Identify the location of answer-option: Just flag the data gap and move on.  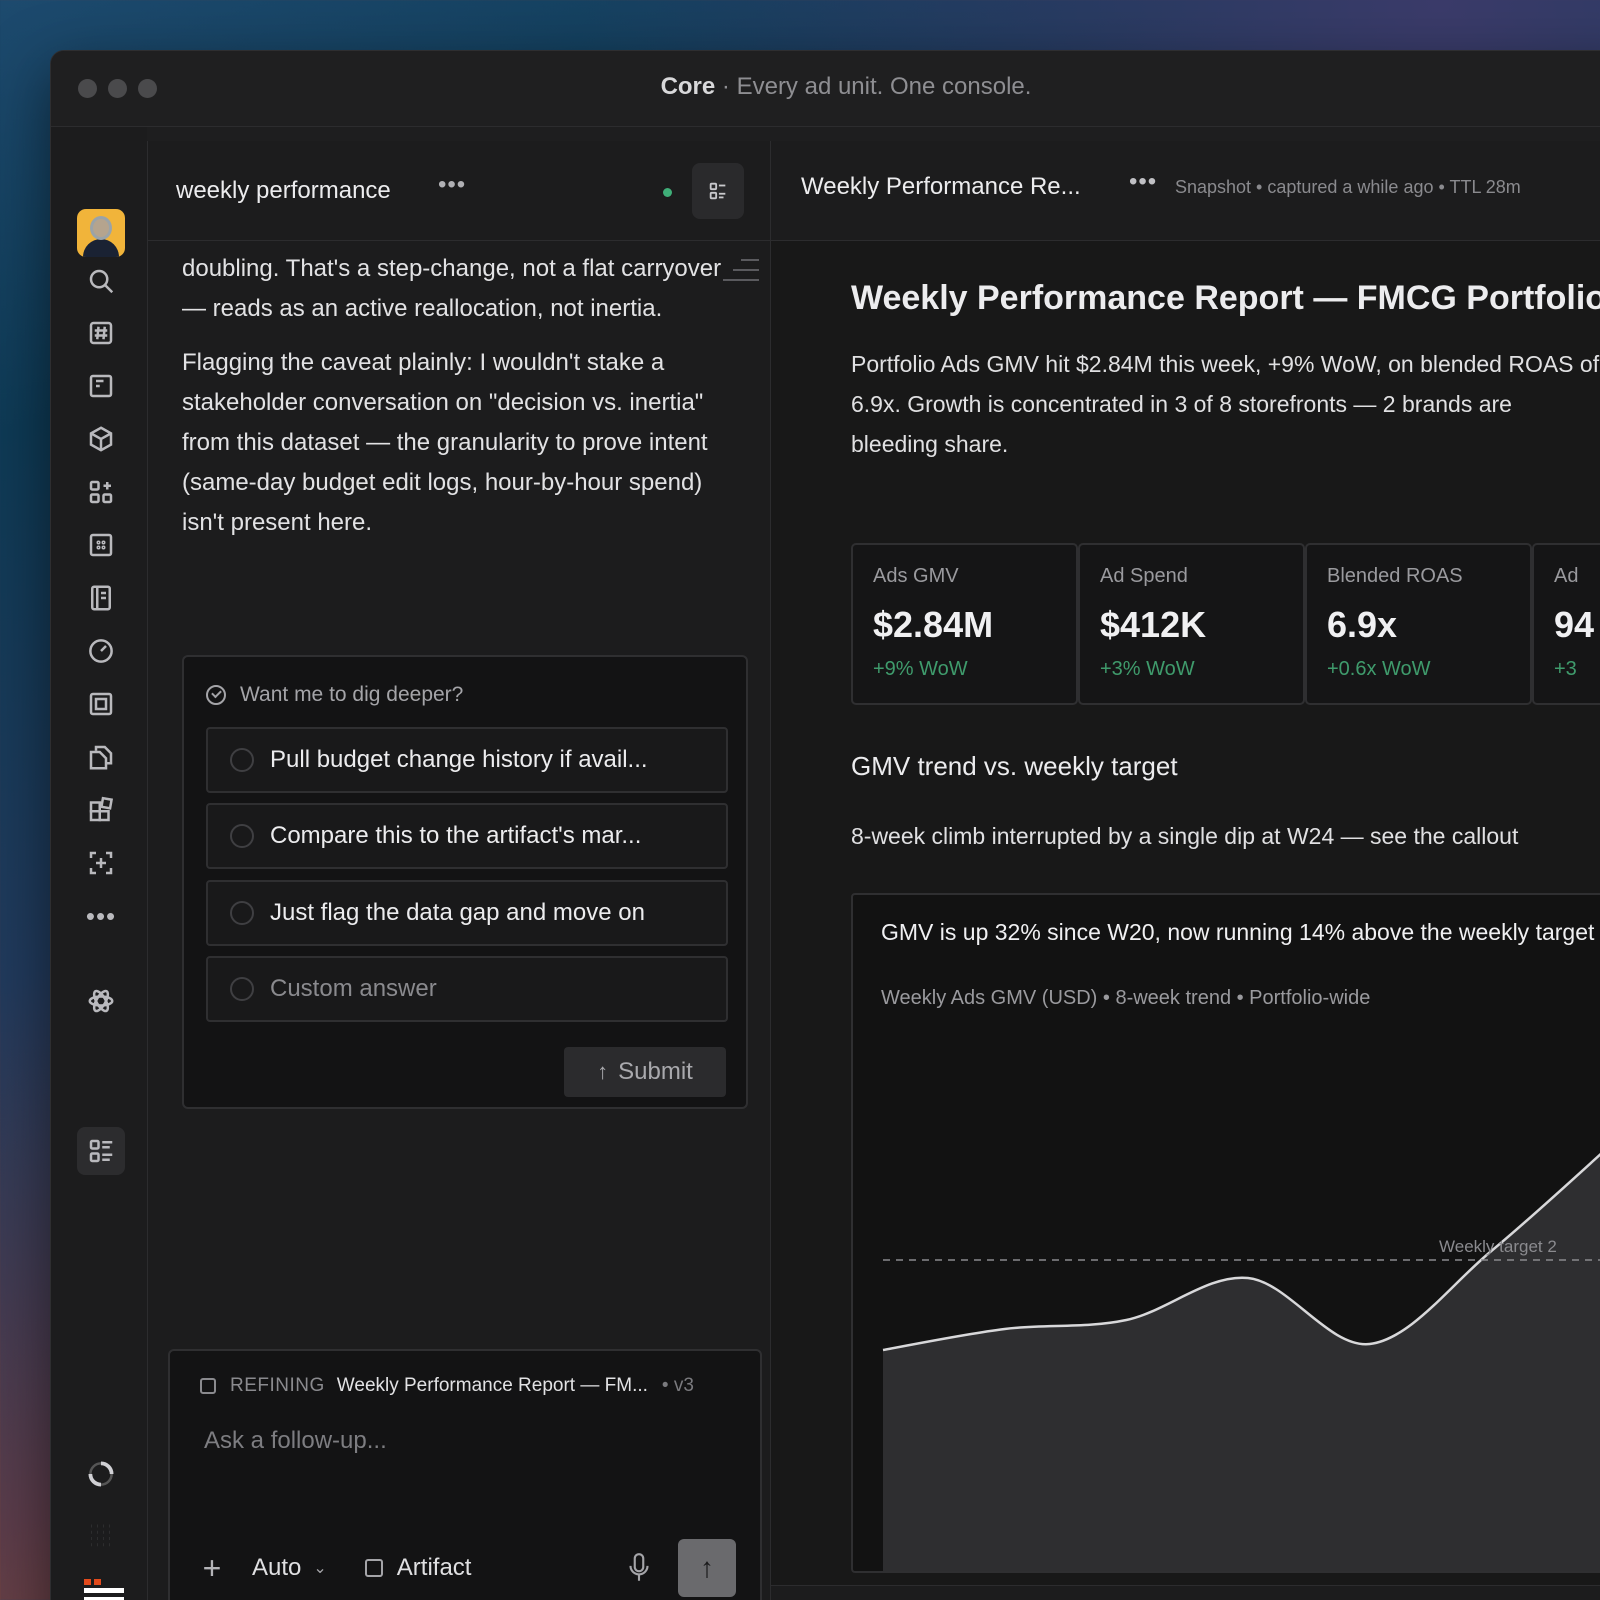
(467, 913).